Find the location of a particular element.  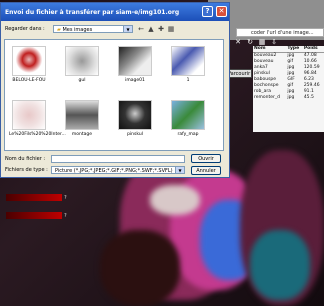

refresh-icon: ↻ is located at coordinates (250, 42).